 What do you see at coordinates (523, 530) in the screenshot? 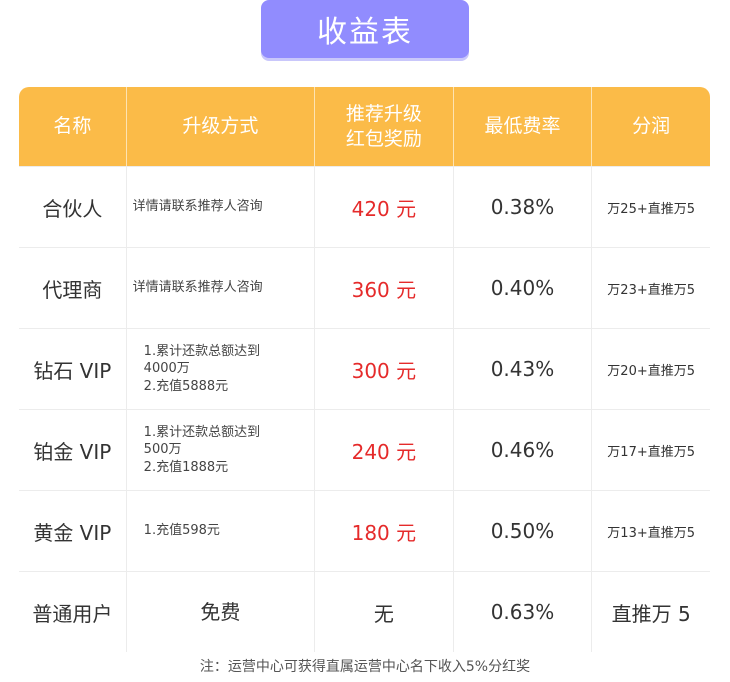
I see `min-rate: 0.50%` at bounding box center [523, 530].